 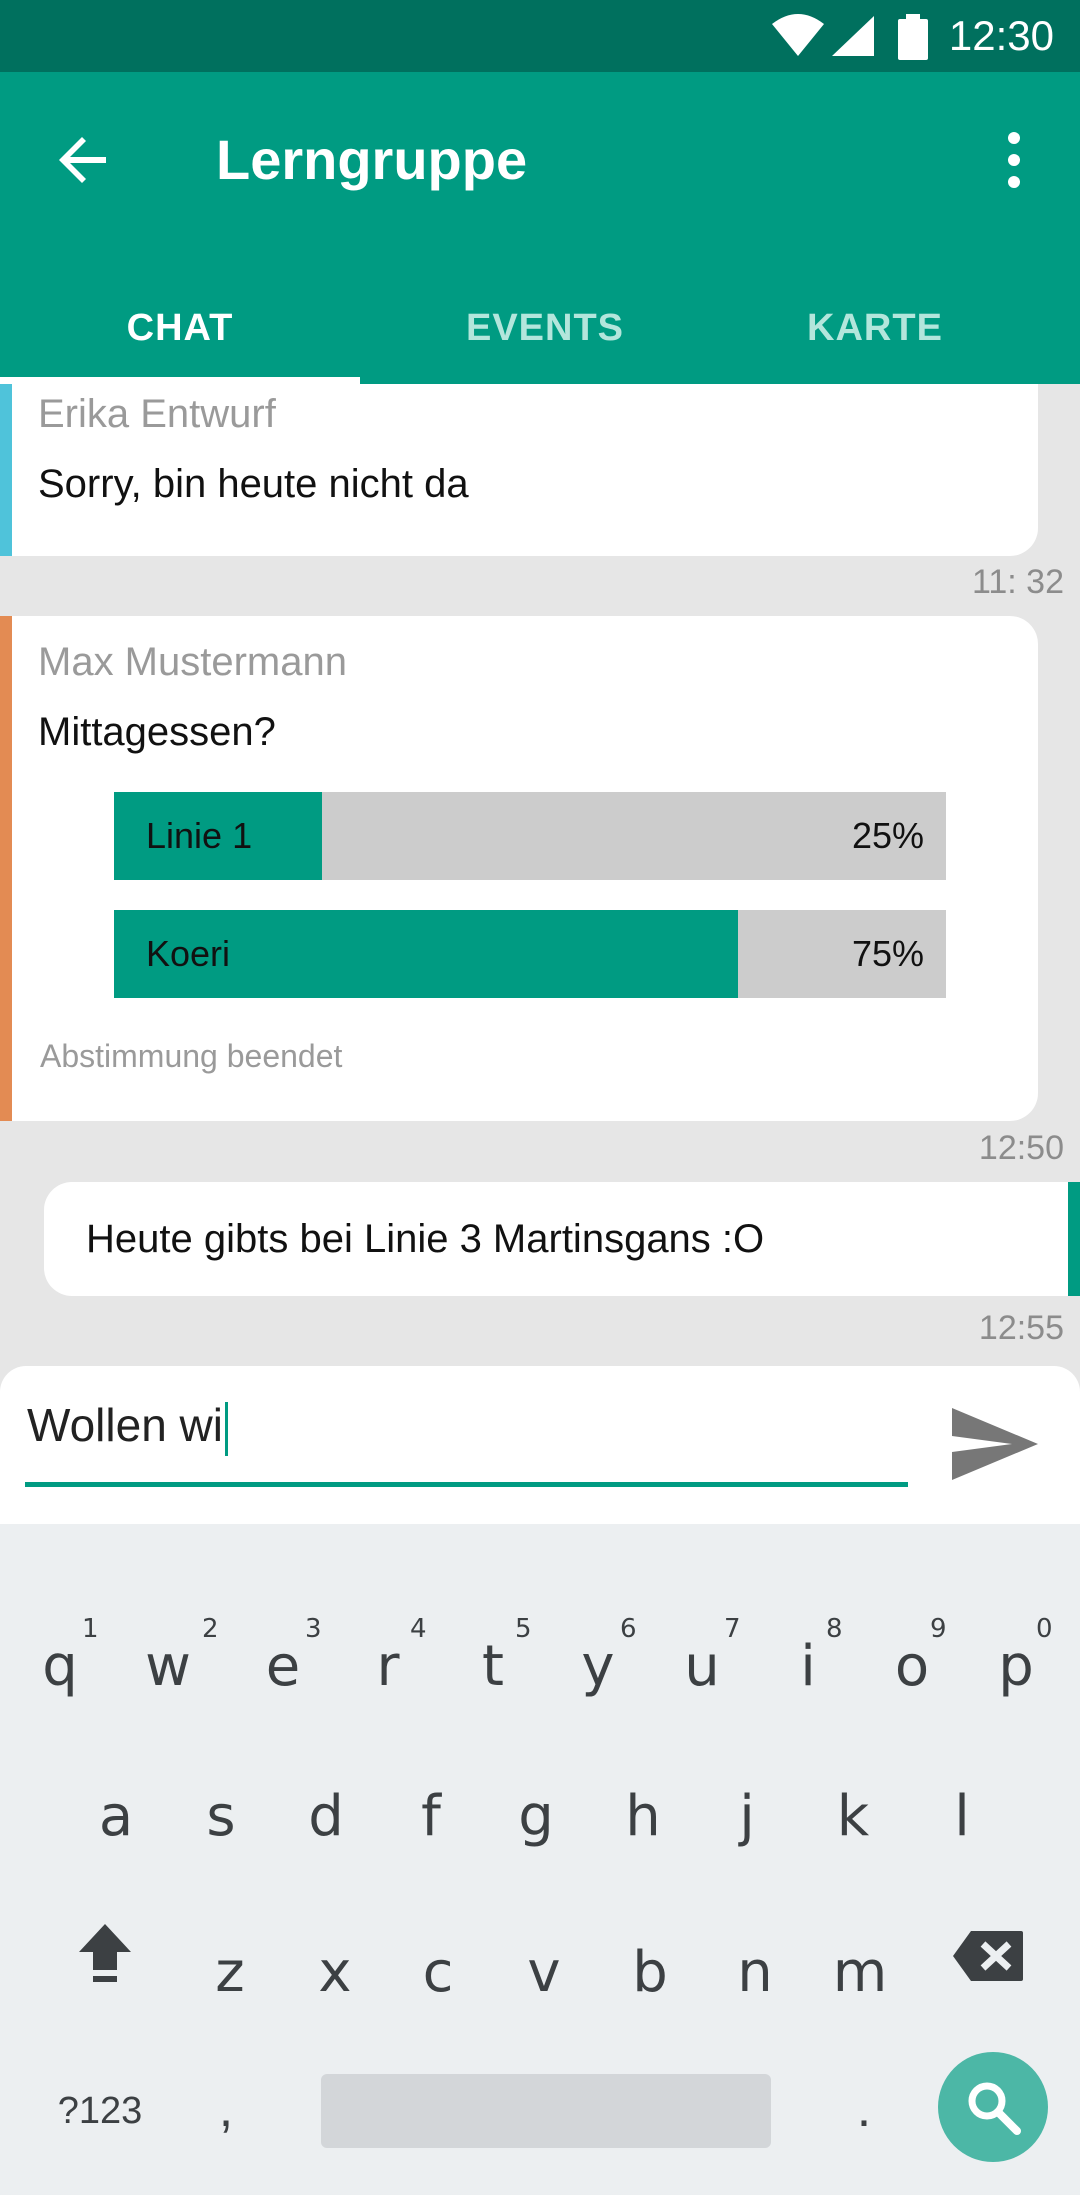 What do you see at coordinates (1021, 1328) in the screenshot?
I see `message-timestamp: 12:55` at bounding box center [1021, 1328].